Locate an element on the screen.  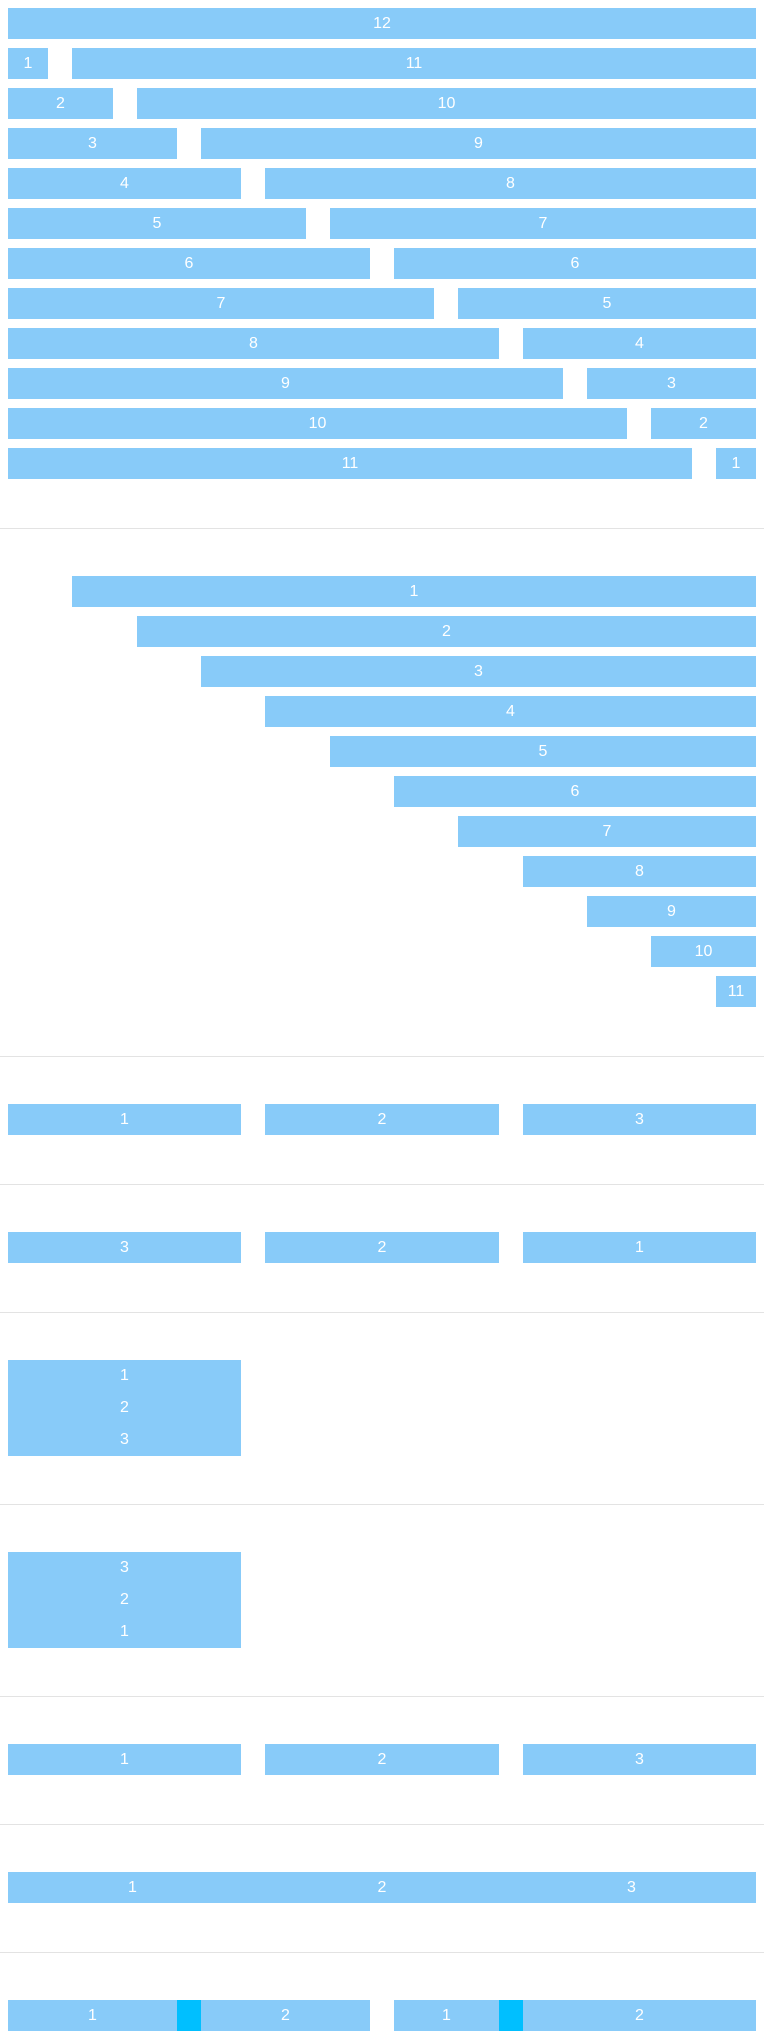
offset-cell: 11 is located at coordinates (736, 991).